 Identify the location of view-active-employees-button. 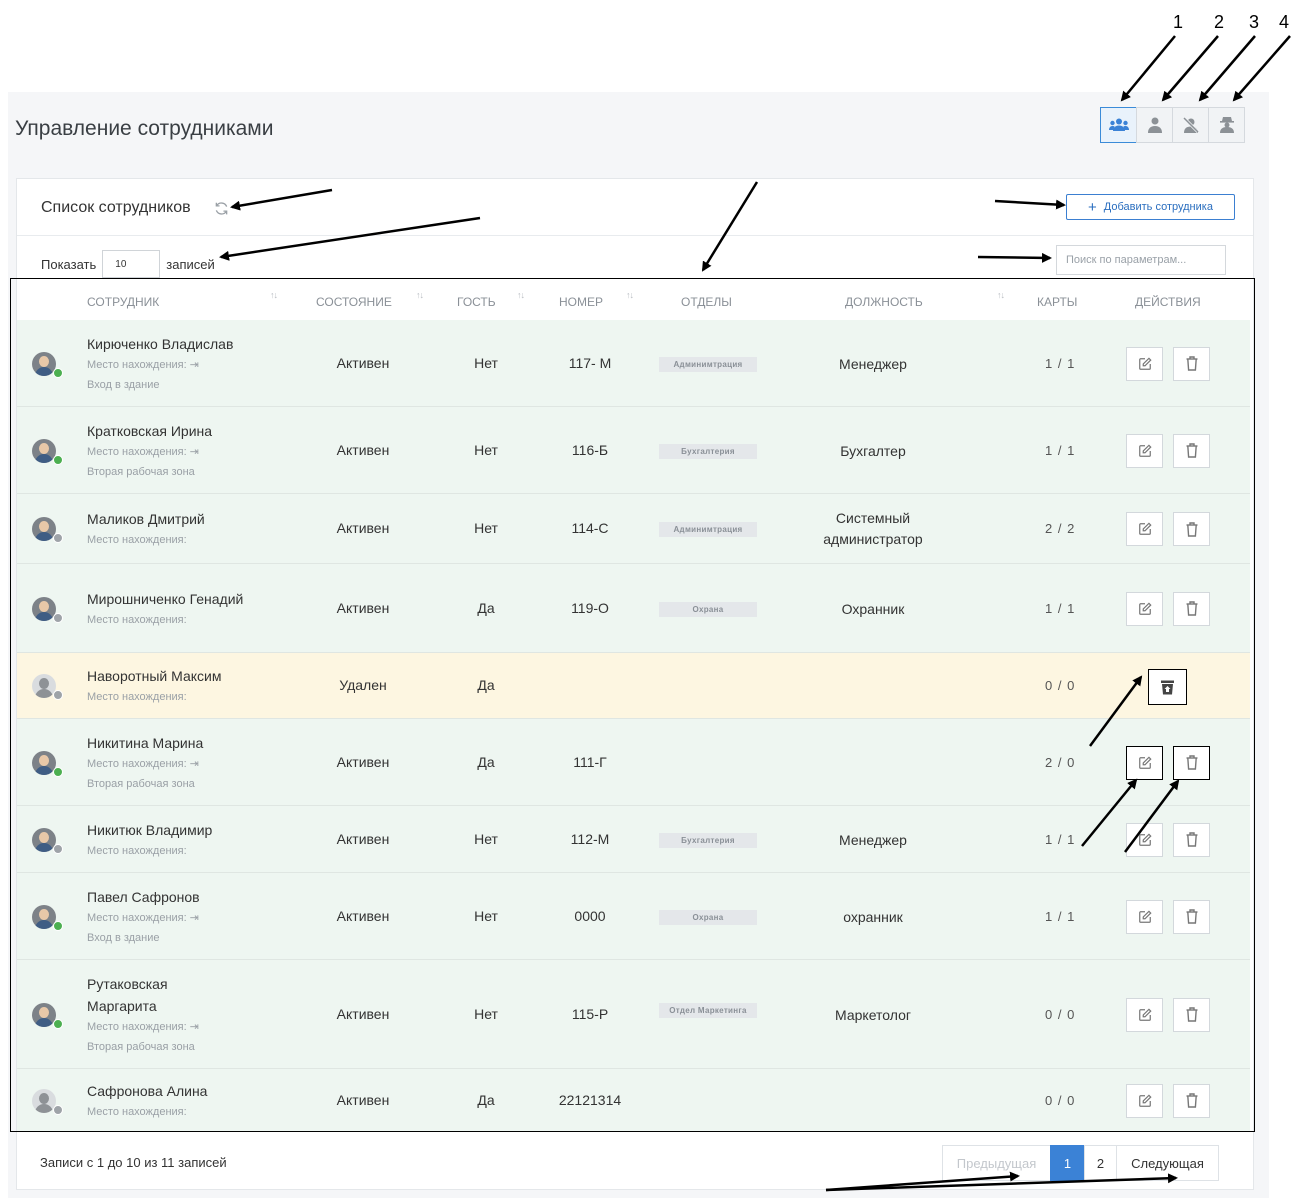
(1154, 125).